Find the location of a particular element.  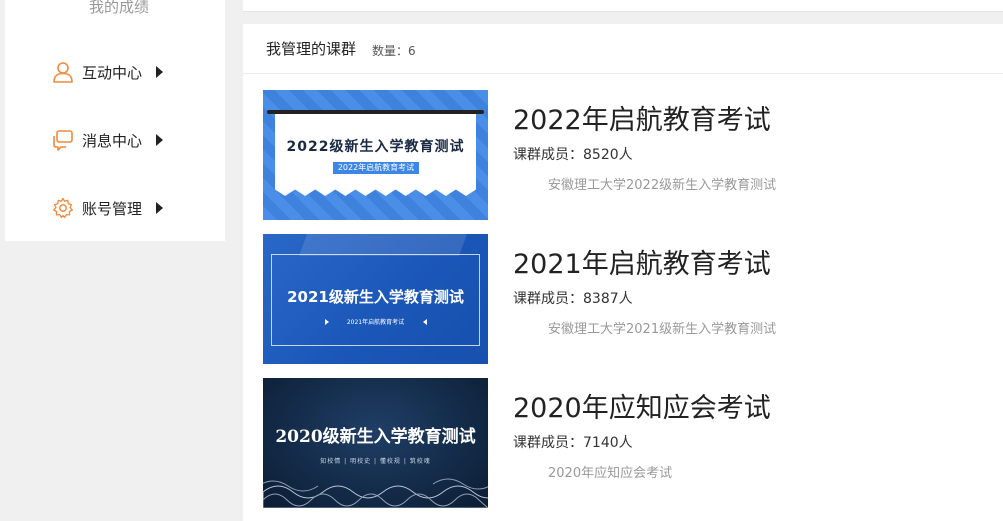

group-title: 2022年启航教育考试 is located at coordinates (642, 117).